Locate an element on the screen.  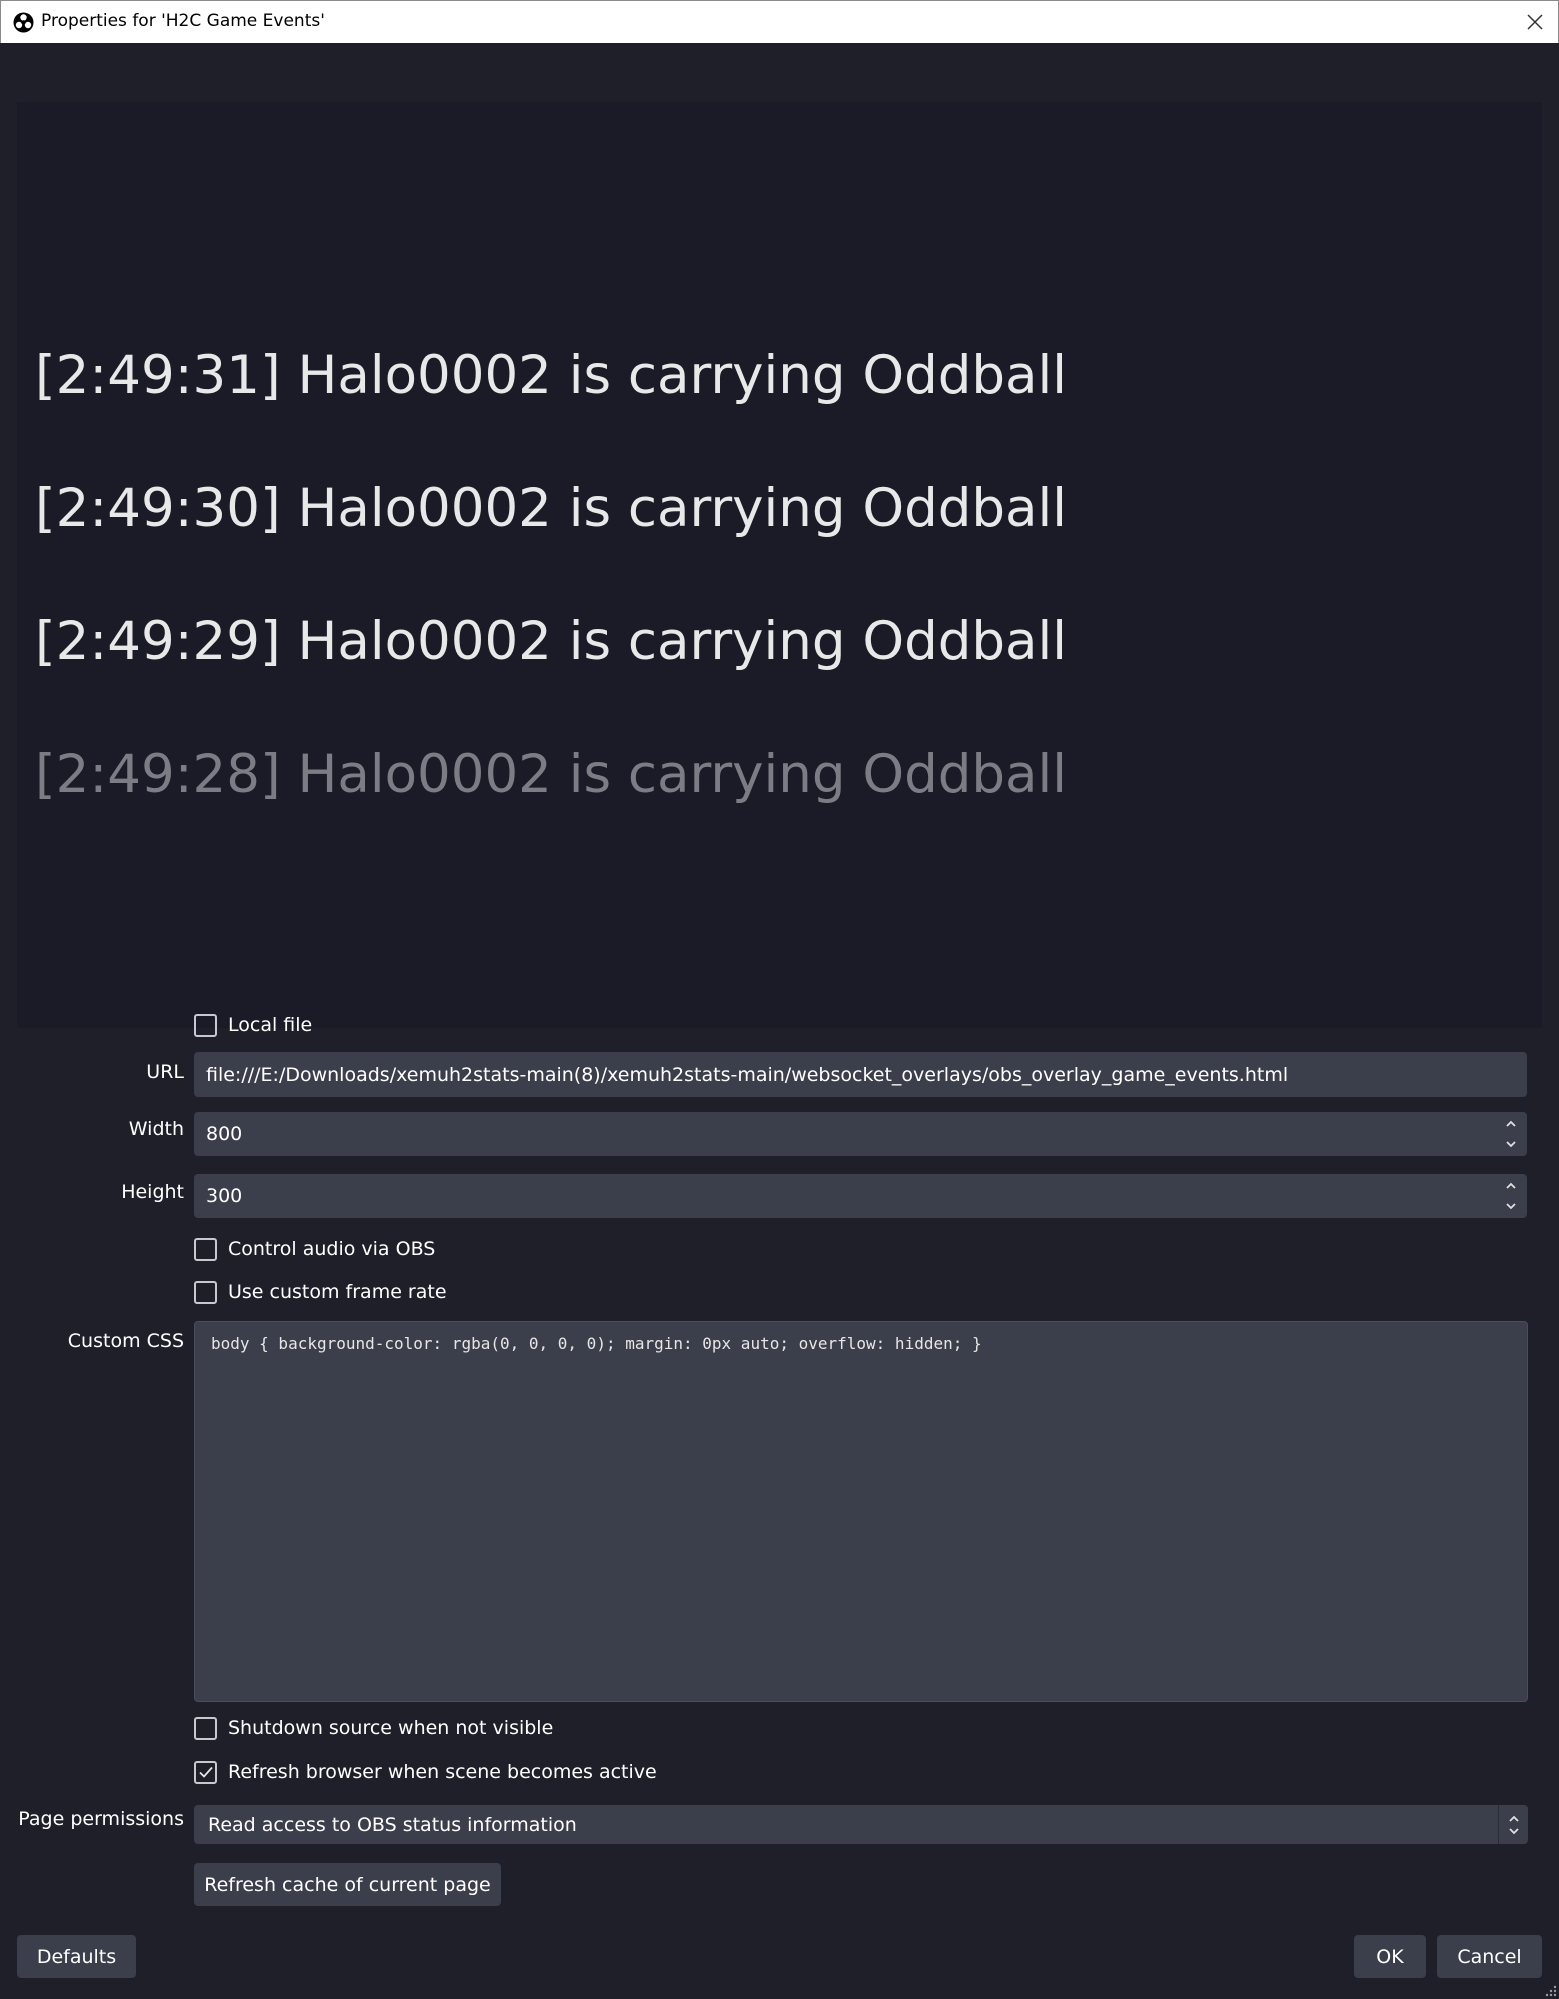
close-button is located at coordinates (1535, 22).